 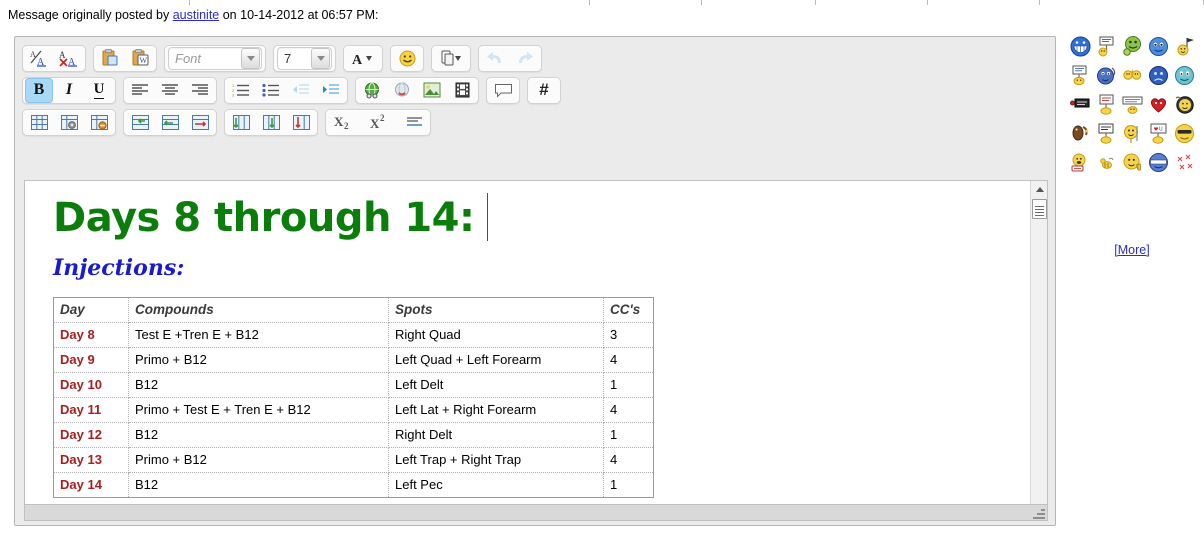 What do you see at coordinates (1184, 162) in the screenshot?
I see `emoticon-red-sparkle` at bounding box center [1184, 162].